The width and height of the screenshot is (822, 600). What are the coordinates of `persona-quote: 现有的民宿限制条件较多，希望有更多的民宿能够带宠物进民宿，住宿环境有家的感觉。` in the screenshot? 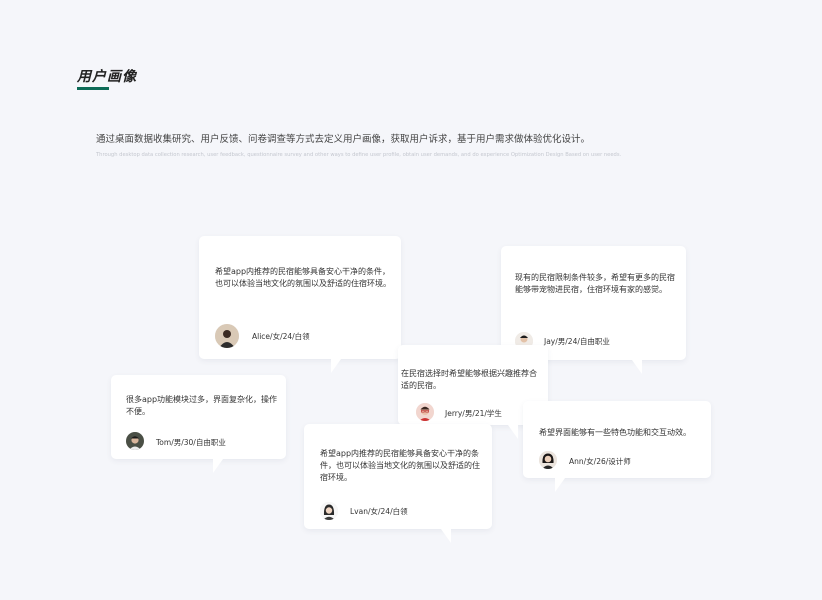 It's located at (595, 283).